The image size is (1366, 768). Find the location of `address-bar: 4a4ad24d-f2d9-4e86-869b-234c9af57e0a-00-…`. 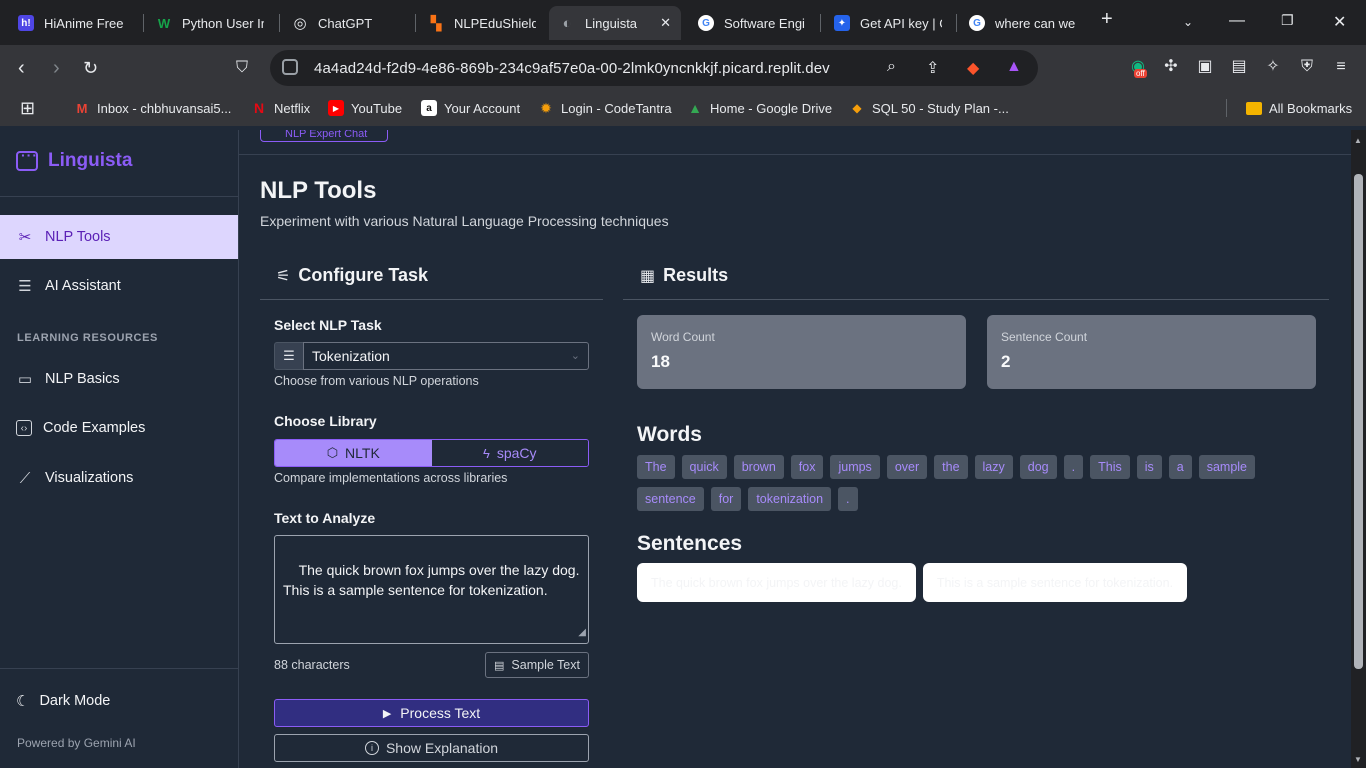

address-bar: 4a4ad24d-f2d9-4e86-869b-234c9af57e0a-00-… is located at coordinates (654, 68).